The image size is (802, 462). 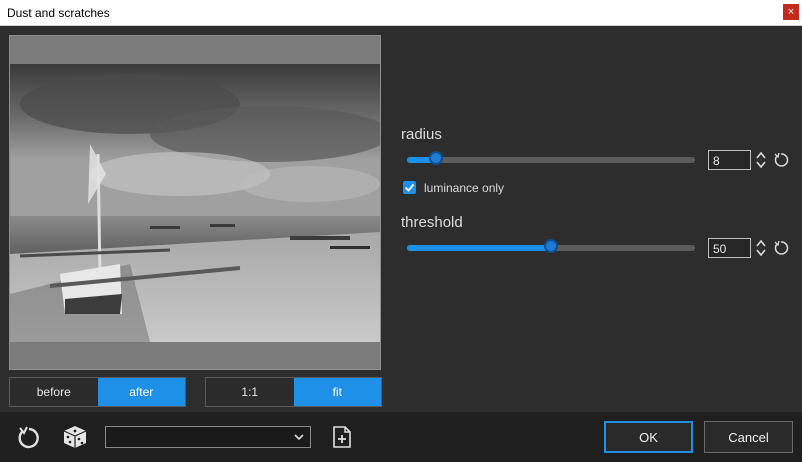 I want to click on radius-reset-icon, so click(x=781, y=160).